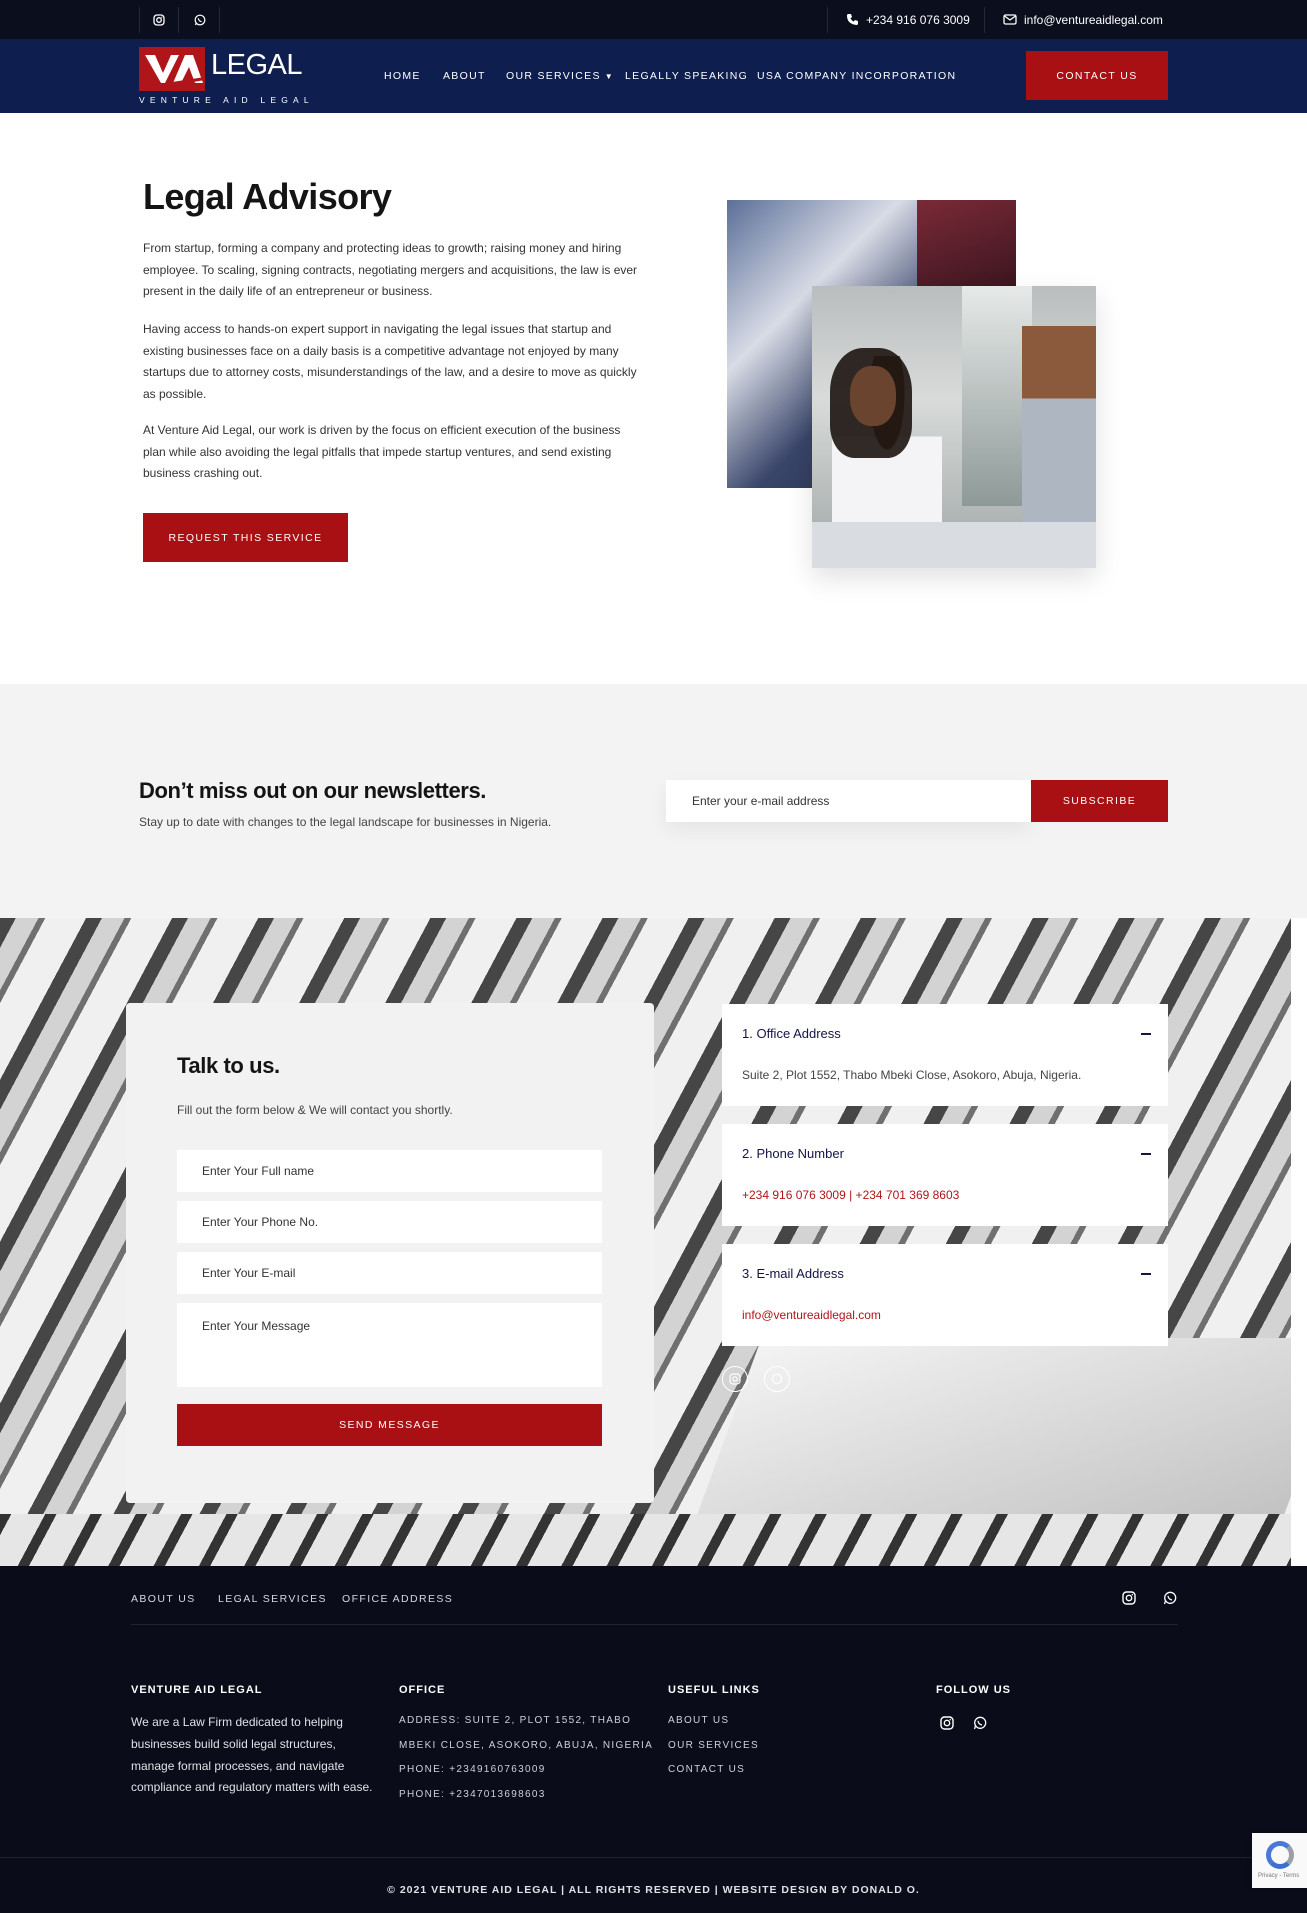 The height and width of the screenshot is (1913, 1307). What do you see at coordinates (526, 1776) in the screenshot?
I see `footer-office-line: PHONE: +2349160763009` at bounding box center [526, 1776].